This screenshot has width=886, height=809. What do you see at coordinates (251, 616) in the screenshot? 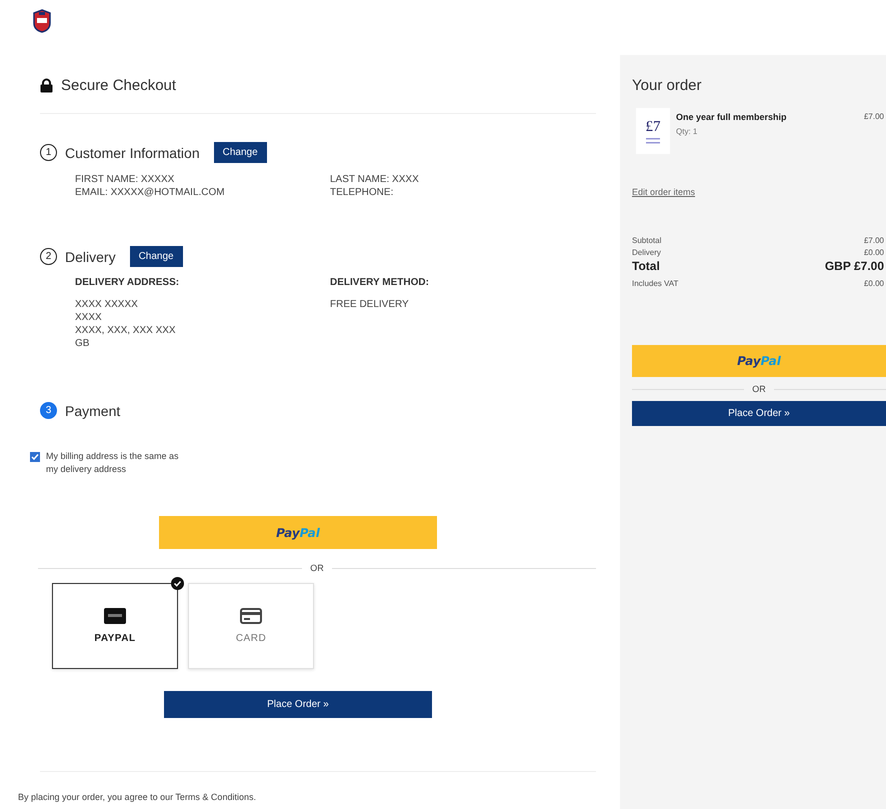
I see `credit-card-icon` at bounding box center [251, 616].